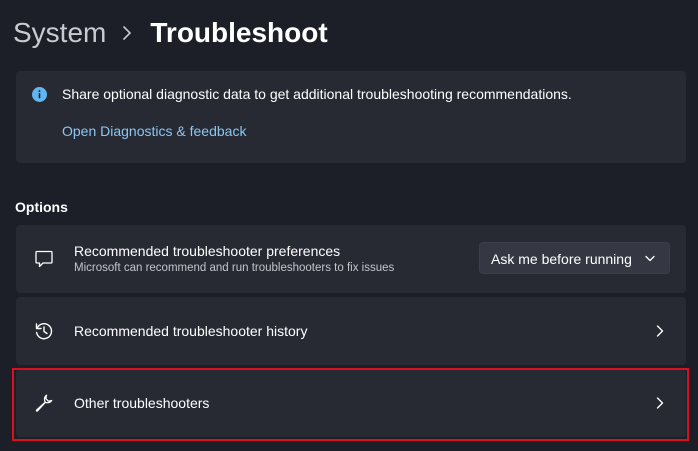 This screenshot has height=451, width=698. What do you see at coordinates (154, 131) in the screenshot?
I see `open-diagnostics-link: Open Diagnostics & feedback` at bounding box center [154, 131].